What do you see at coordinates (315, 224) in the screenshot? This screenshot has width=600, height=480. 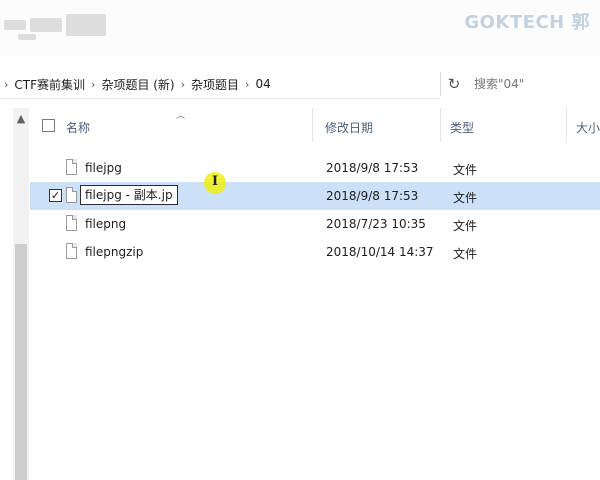 I see `file-row: filepng 2018/7/23 10:35 文件` at bounding box center [315, 224].